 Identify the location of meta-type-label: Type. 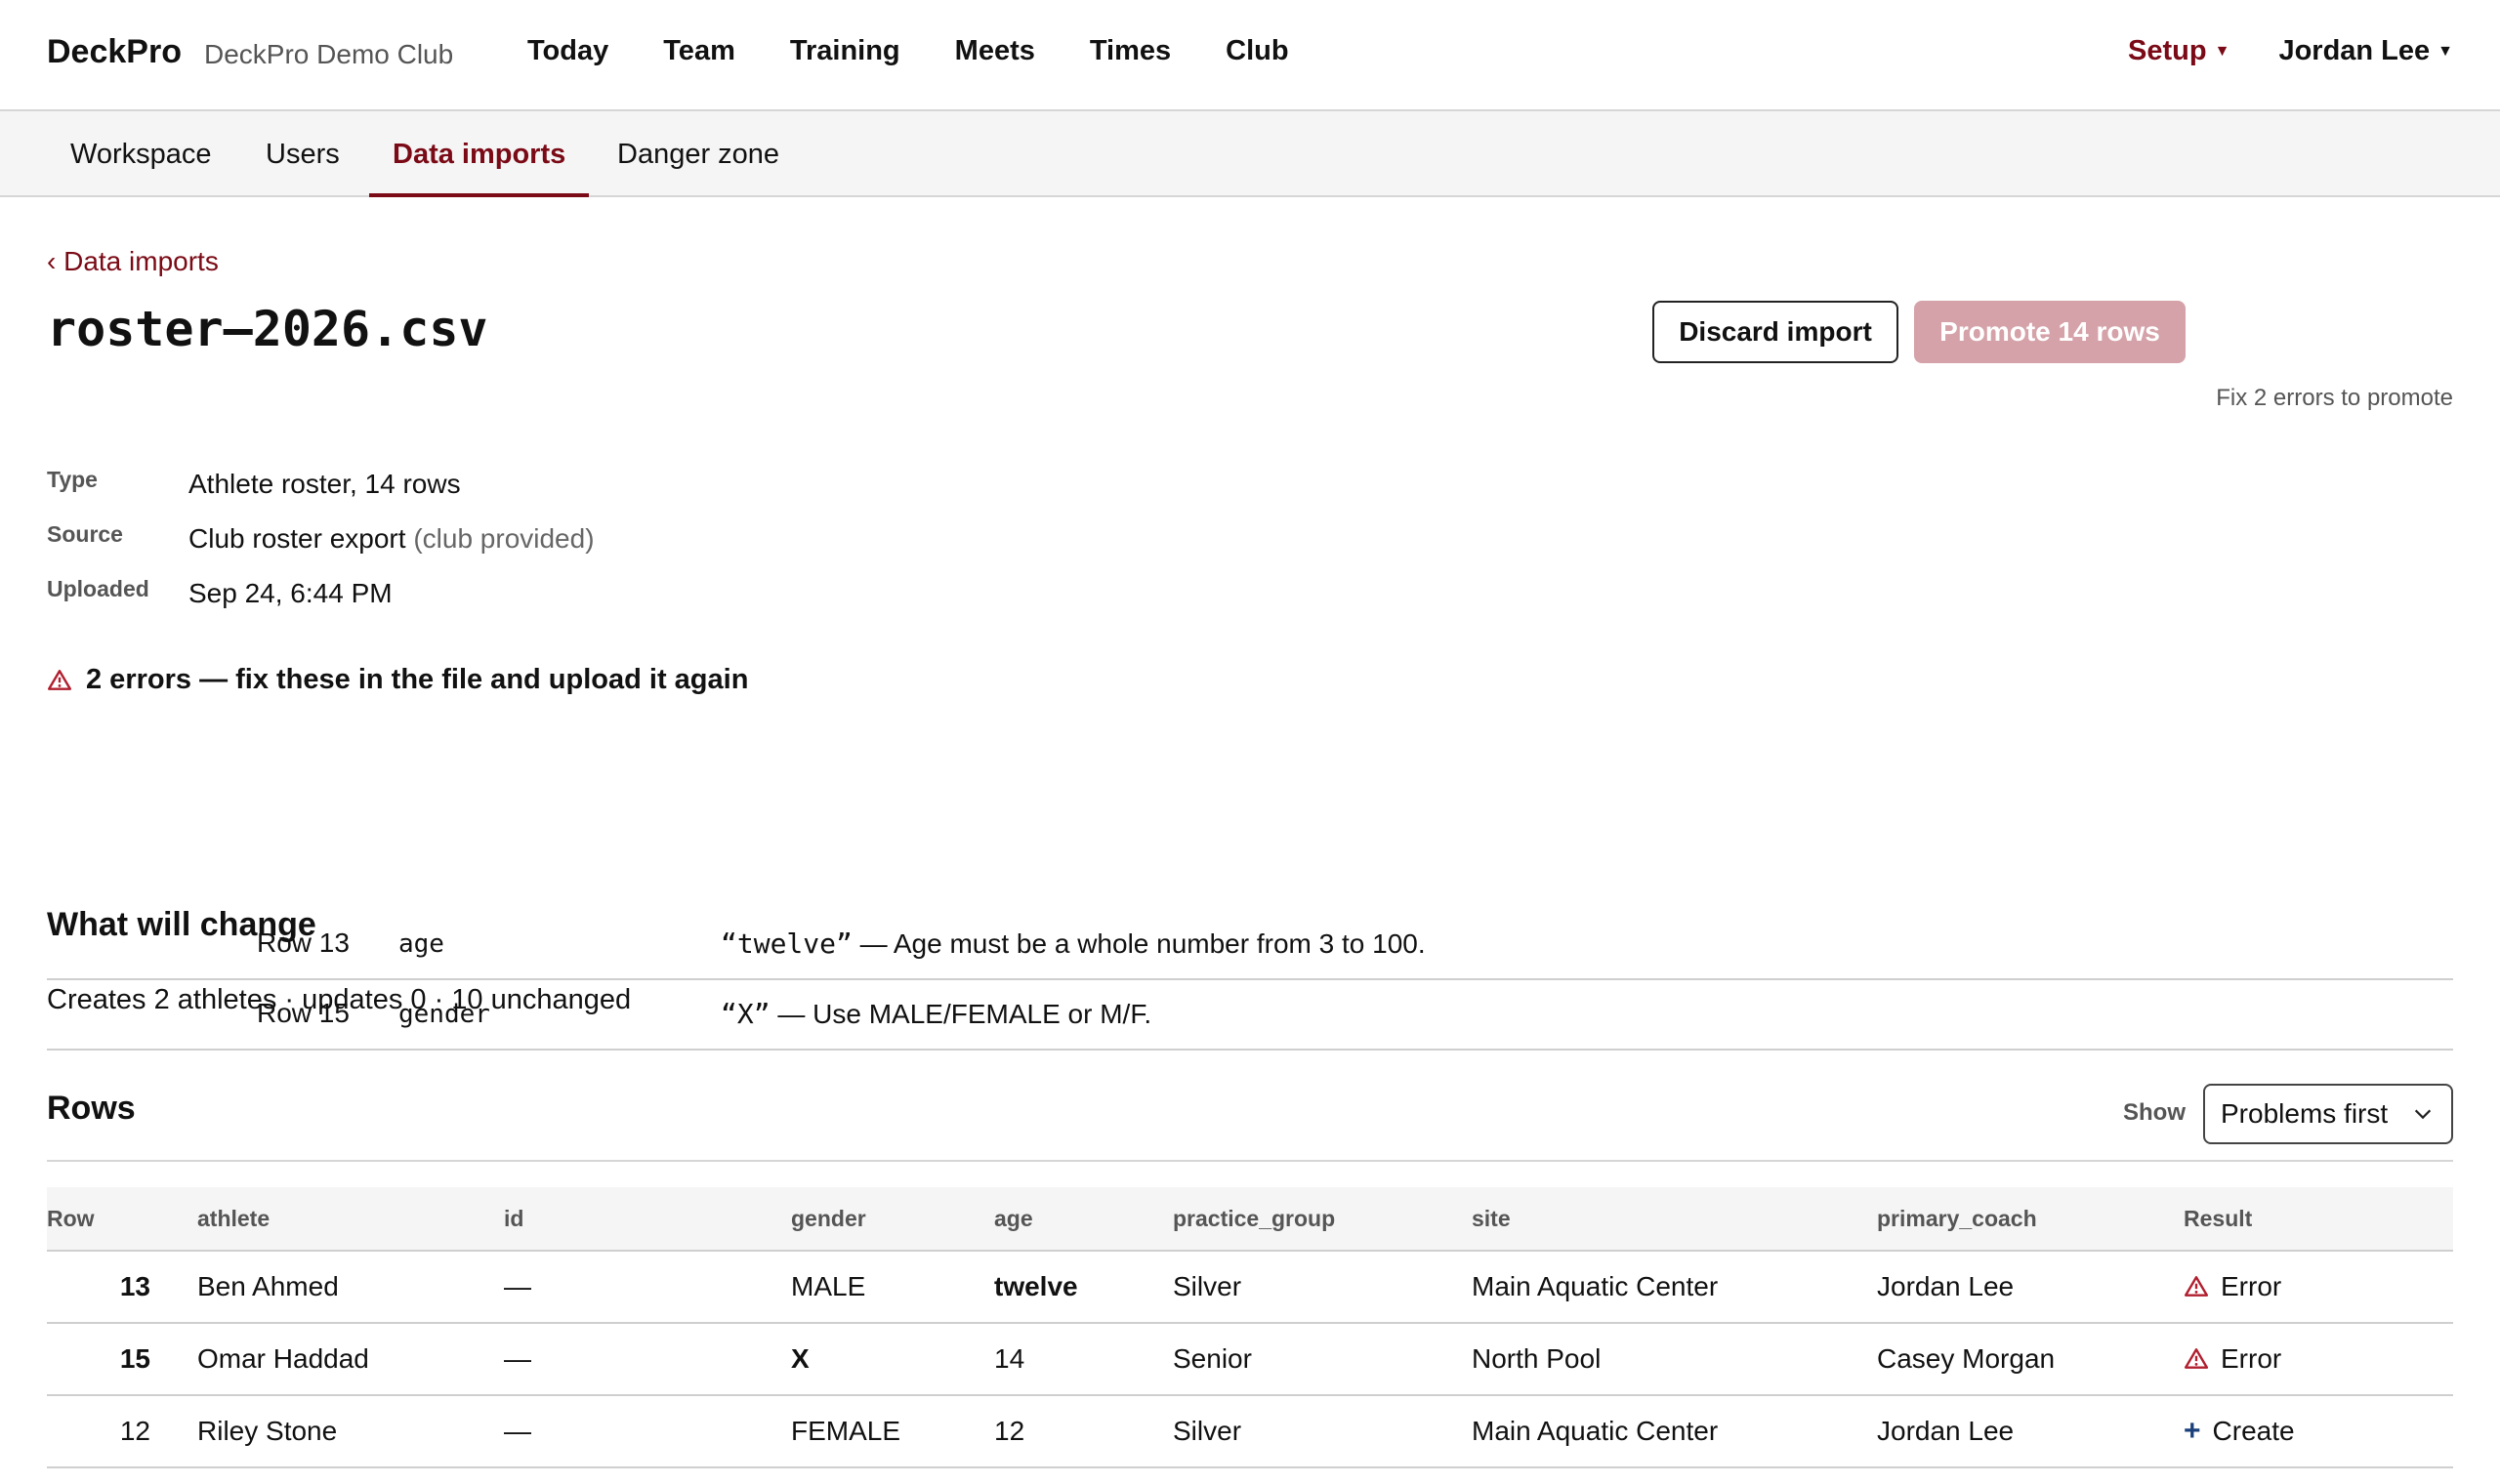
(72, 480).